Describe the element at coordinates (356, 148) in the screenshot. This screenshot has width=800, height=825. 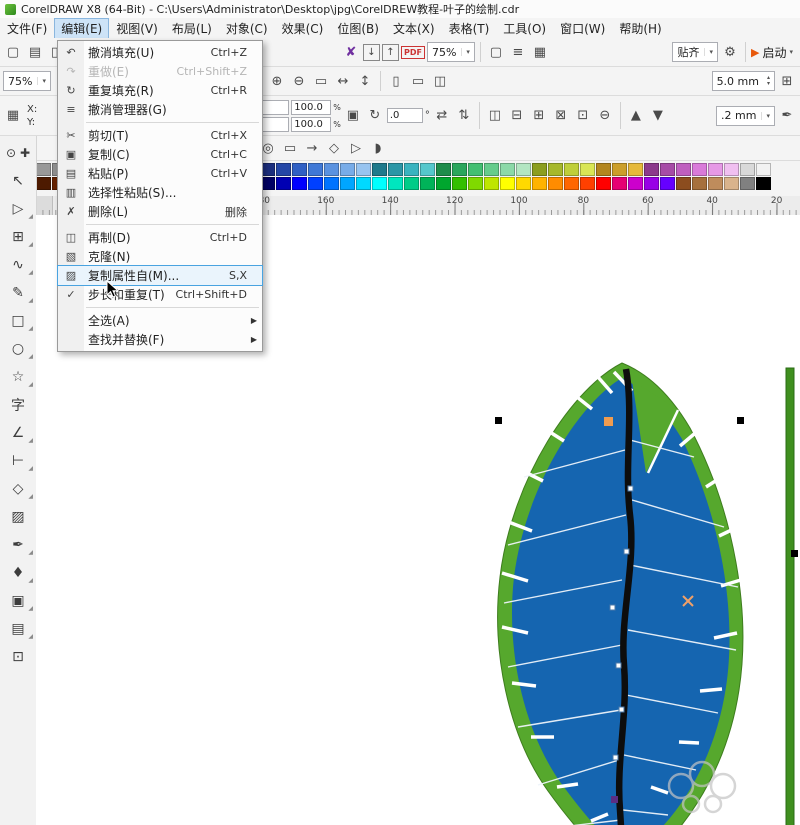
I see `banner-shapes-icon: ▷` at that location.